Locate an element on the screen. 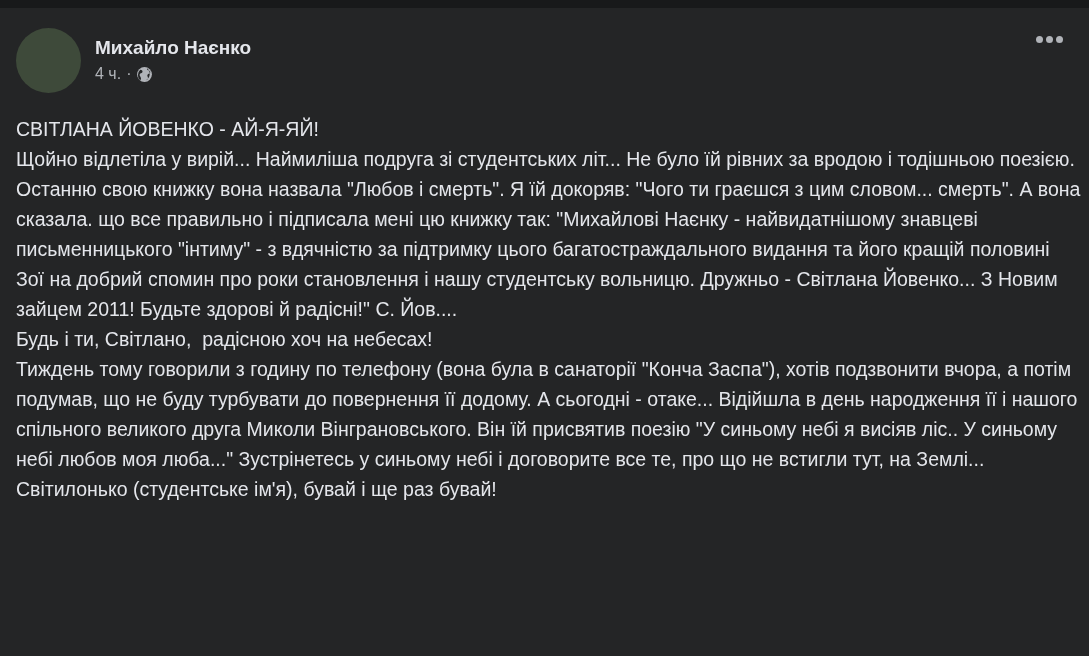  globe-icon is located at coordinates (145, 74).